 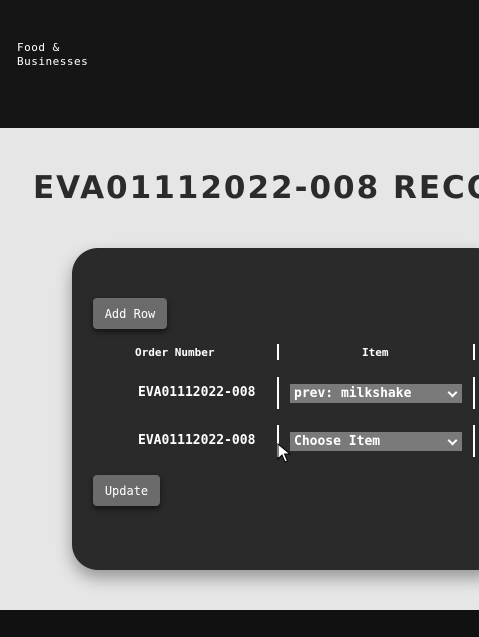 I want to click on mouse-cursor-icon, so click(x=284, y=453).